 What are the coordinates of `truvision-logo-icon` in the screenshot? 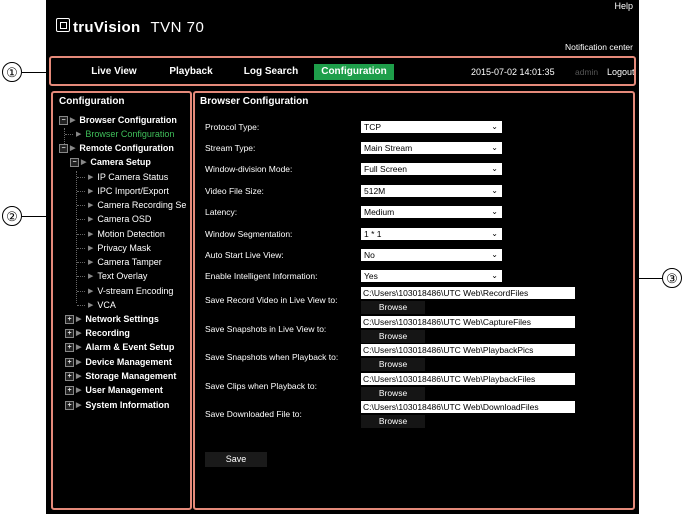 It's located at (63, 24).